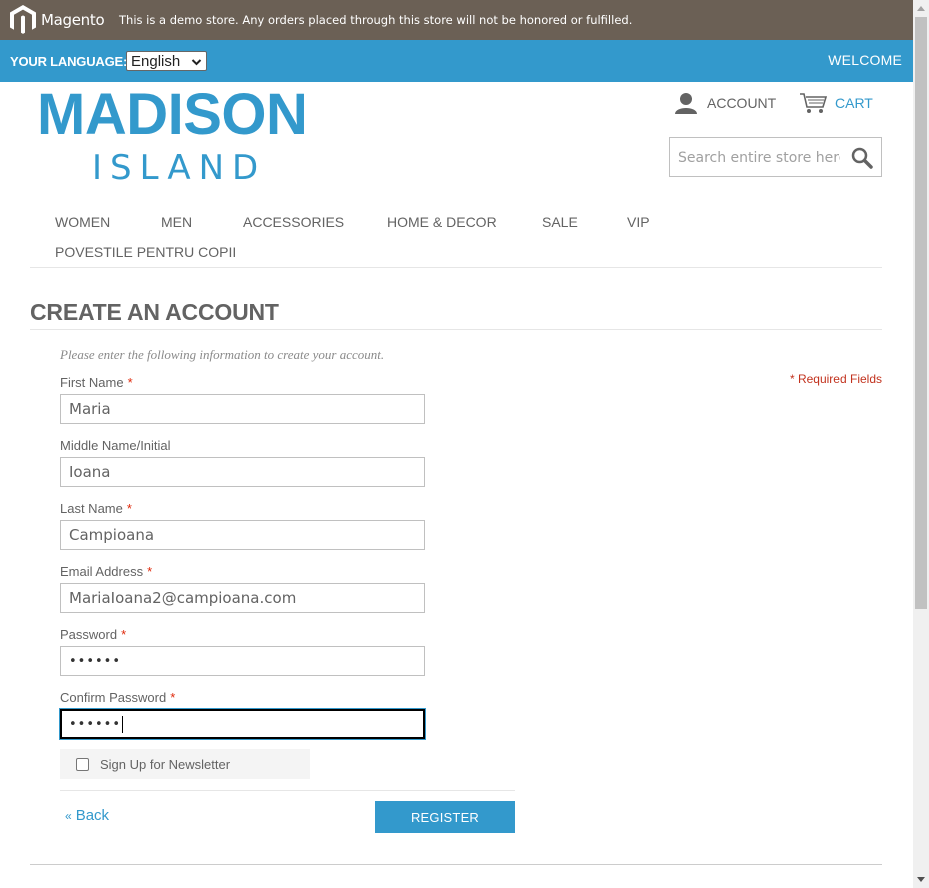 The width and height of the screenshot is (929, 888). I want to click on register-button: REGISTER, so click(445, 817).